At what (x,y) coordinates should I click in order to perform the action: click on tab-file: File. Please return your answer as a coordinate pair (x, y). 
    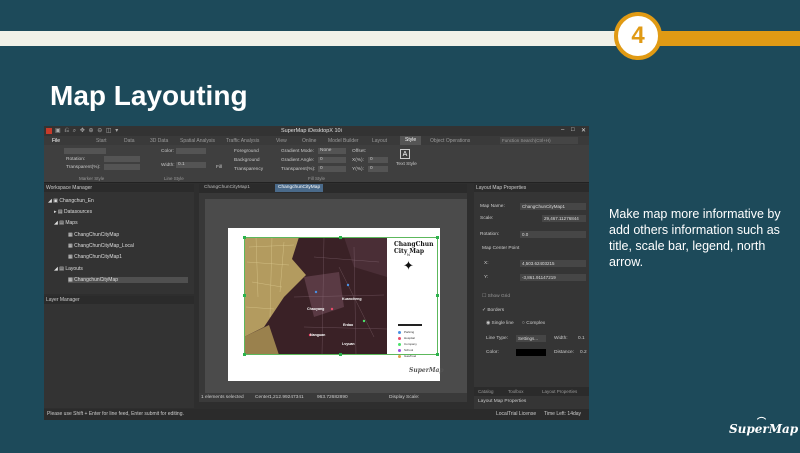
    Looking at the image, I should click on (56, 141).